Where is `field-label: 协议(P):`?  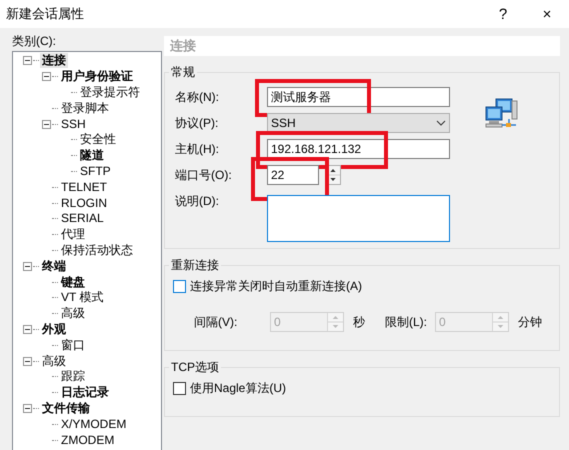 field-label: 协议(P): is located at coordinates (197, 123).